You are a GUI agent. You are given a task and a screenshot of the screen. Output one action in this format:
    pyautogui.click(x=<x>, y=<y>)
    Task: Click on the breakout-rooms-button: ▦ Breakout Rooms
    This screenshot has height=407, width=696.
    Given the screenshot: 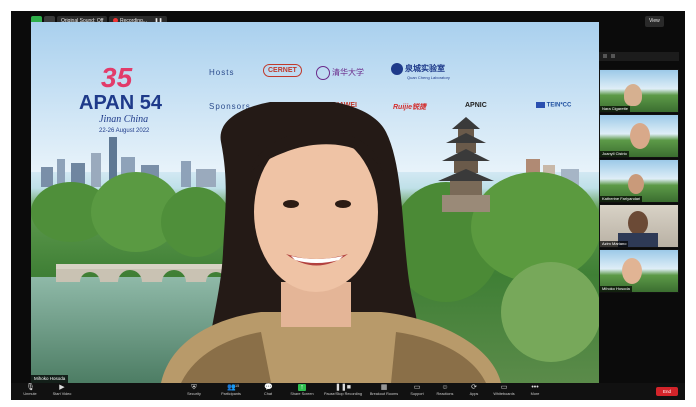 What is the action you would take?
    pyautogui.click(x=384, y=390)
    